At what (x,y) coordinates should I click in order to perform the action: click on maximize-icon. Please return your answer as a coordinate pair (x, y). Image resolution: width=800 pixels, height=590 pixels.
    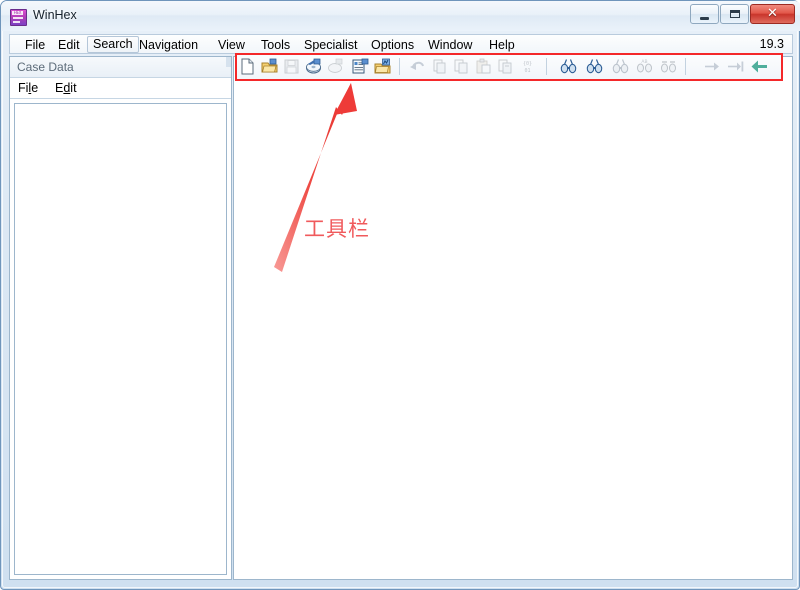
    Looking at the image, I should click on (735, 14).